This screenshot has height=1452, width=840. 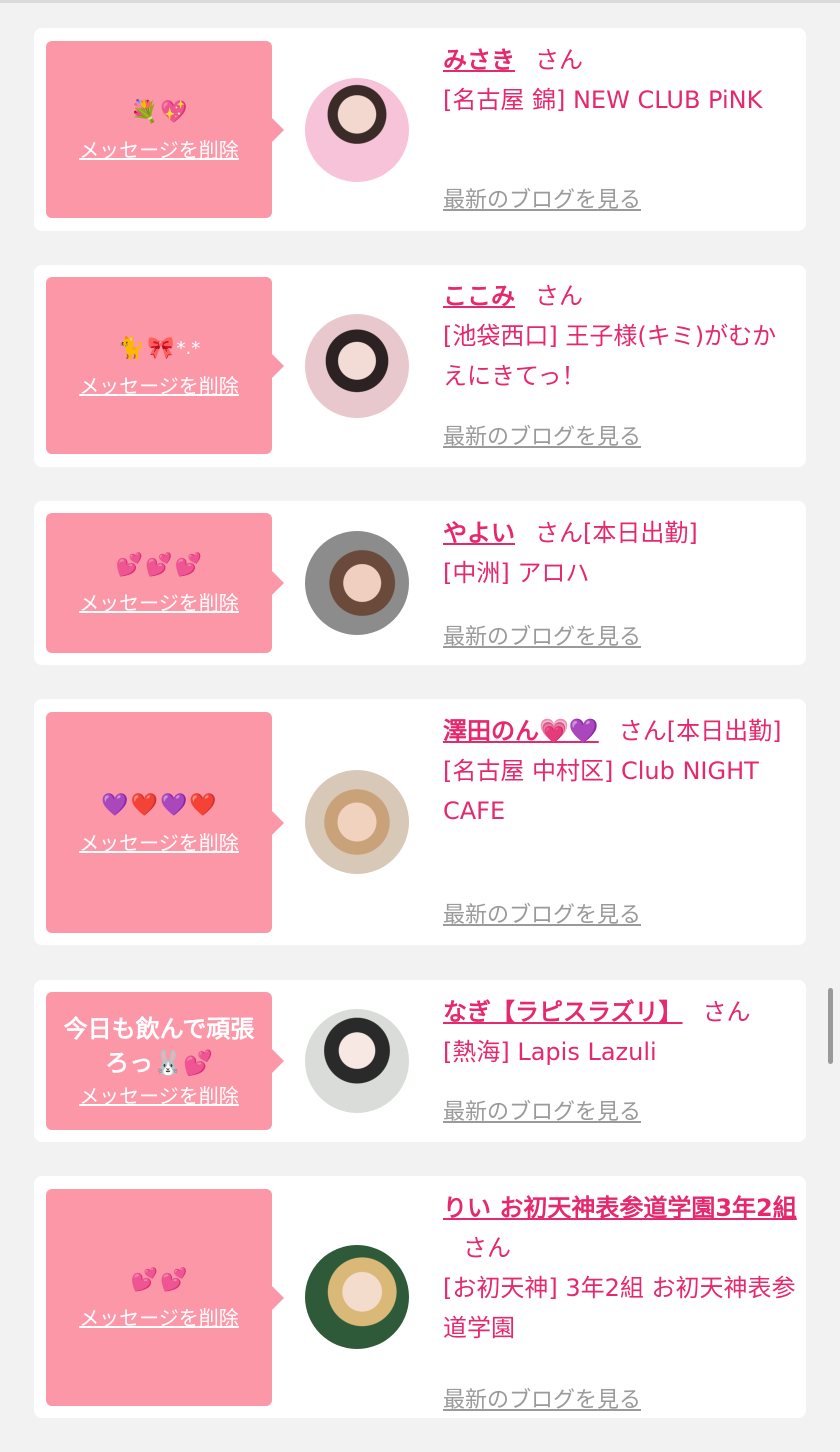 What do you see at coordinates (603, 100) in the screenshot?
I see `shop-name: [名古屋 錦] NEW CLUB PiNK` at bounding box center [603, 100].